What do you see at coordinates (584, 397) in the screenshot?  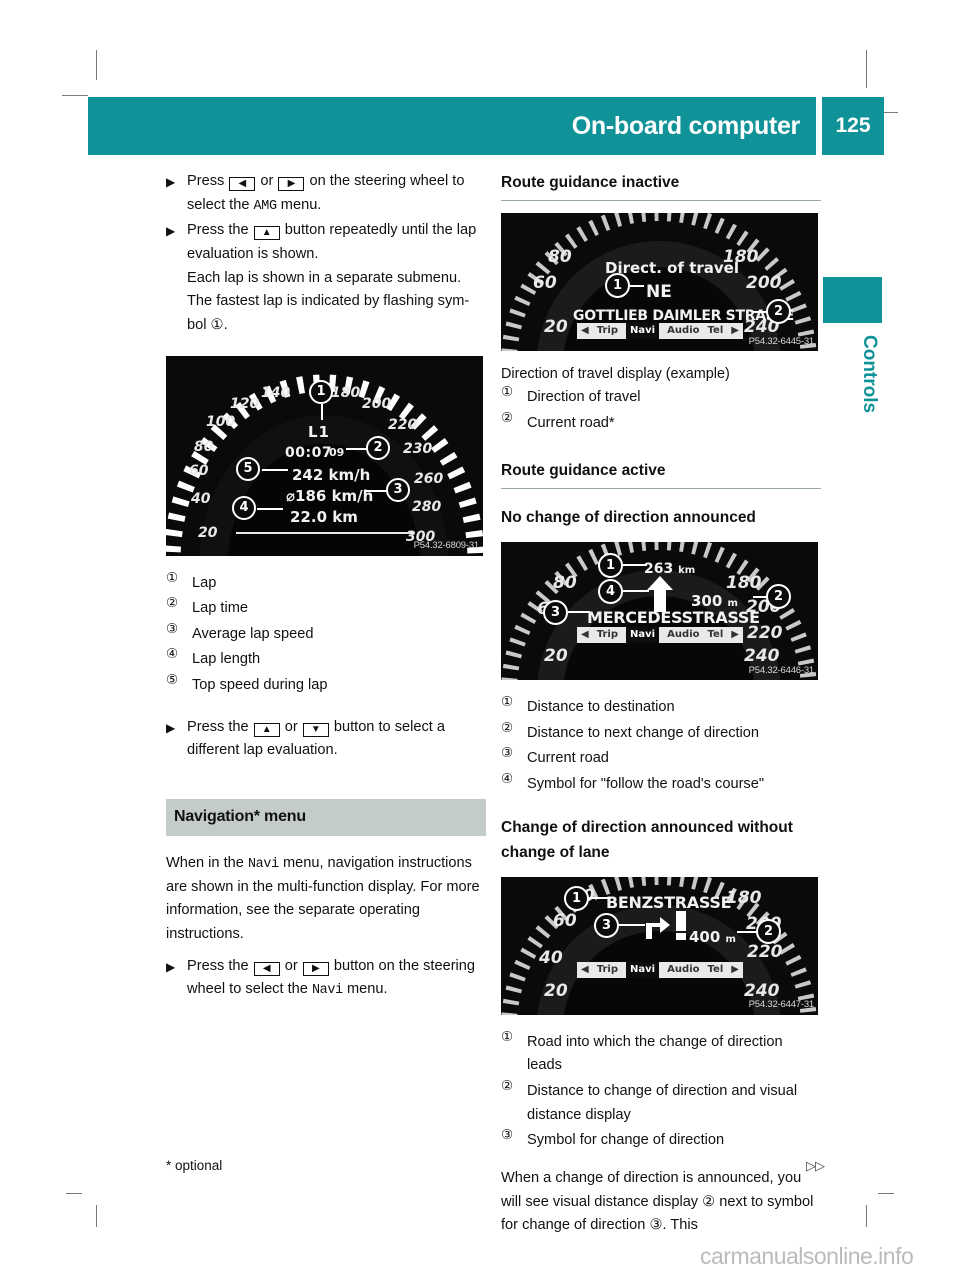 I see `legend-text: Direction of travel` at bounding box center [584, 397].